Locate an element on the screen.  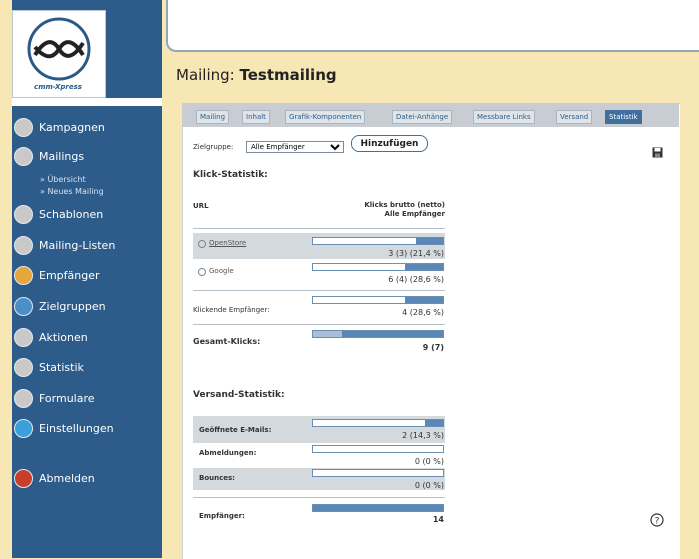
clicking-recipients-value: 4 (28,6 %) is located at coordinates (423, 312).